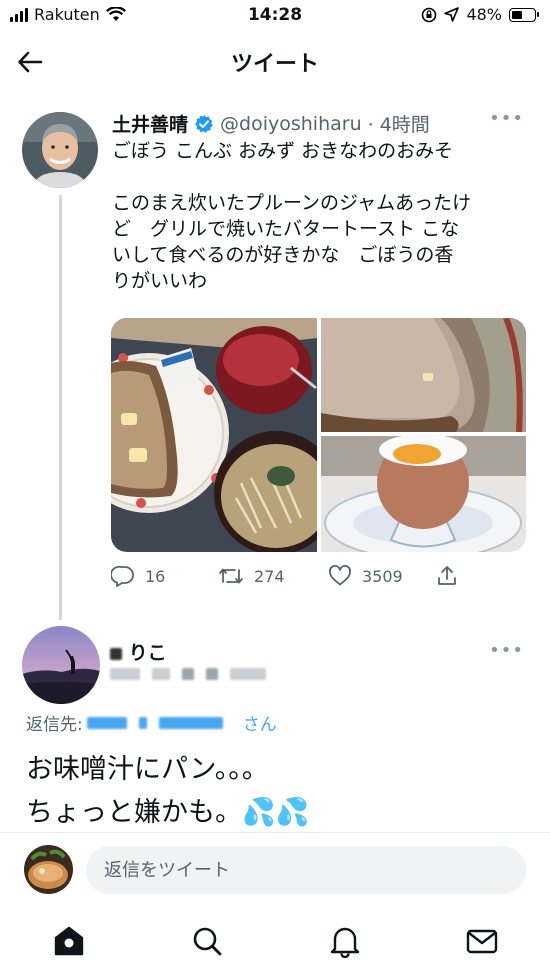 The height and width of the screenshot is (978, 550). Describe the element at coordinates (269, 576) in the screenshot. I see `retweet-count: 274` at that location.